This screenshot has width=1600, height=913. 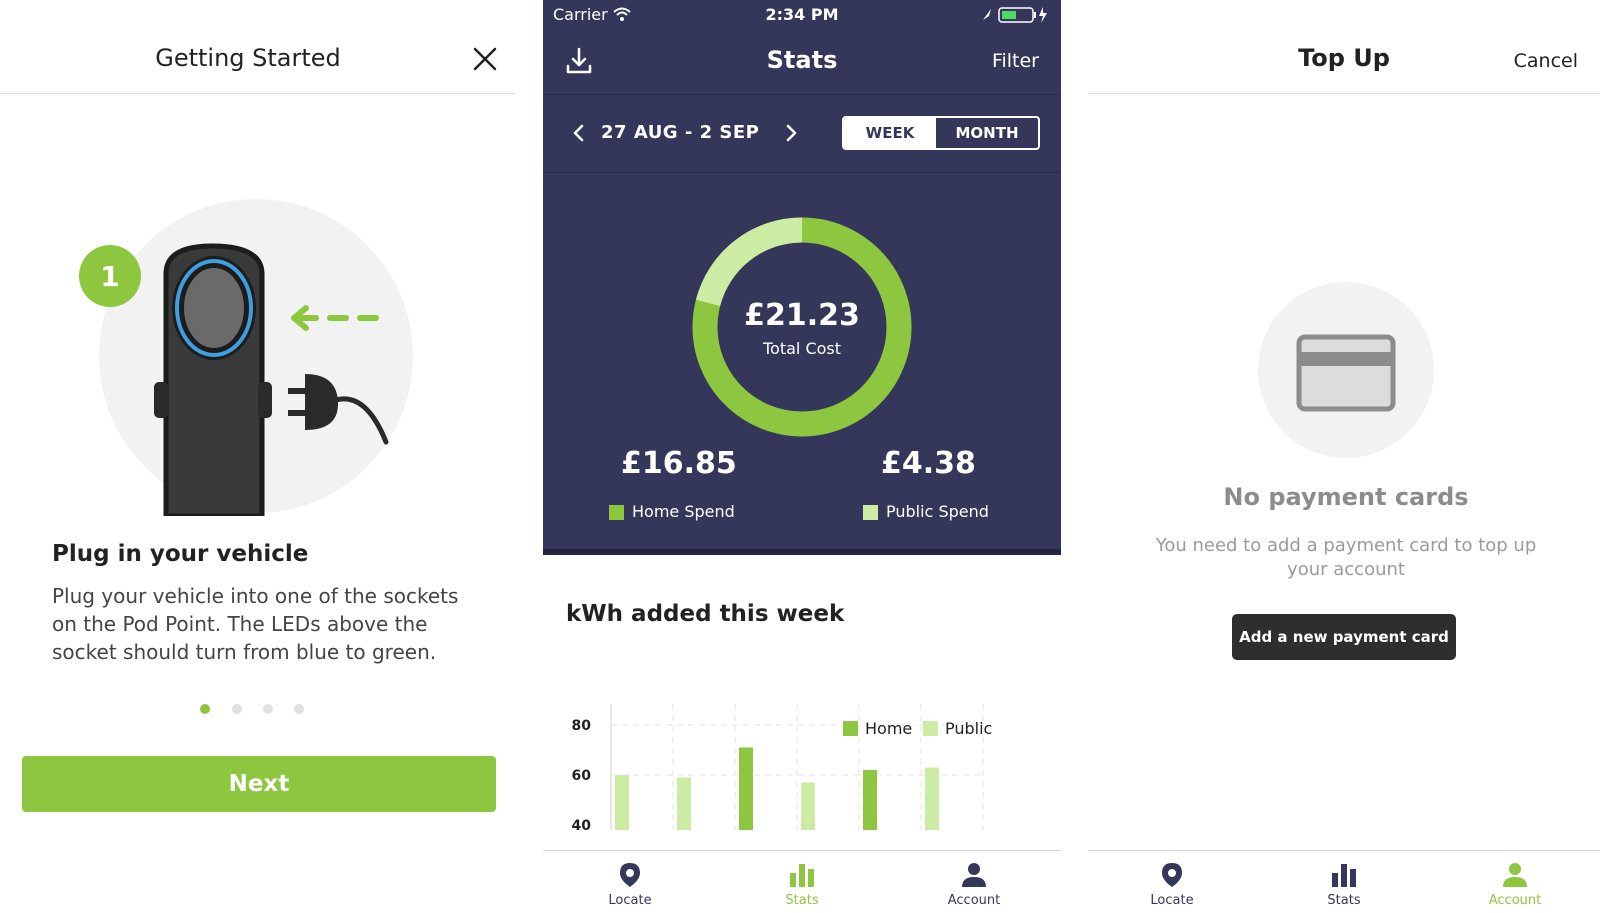 I want to click on filter-button: Filter, so click(x=1015, y=61).